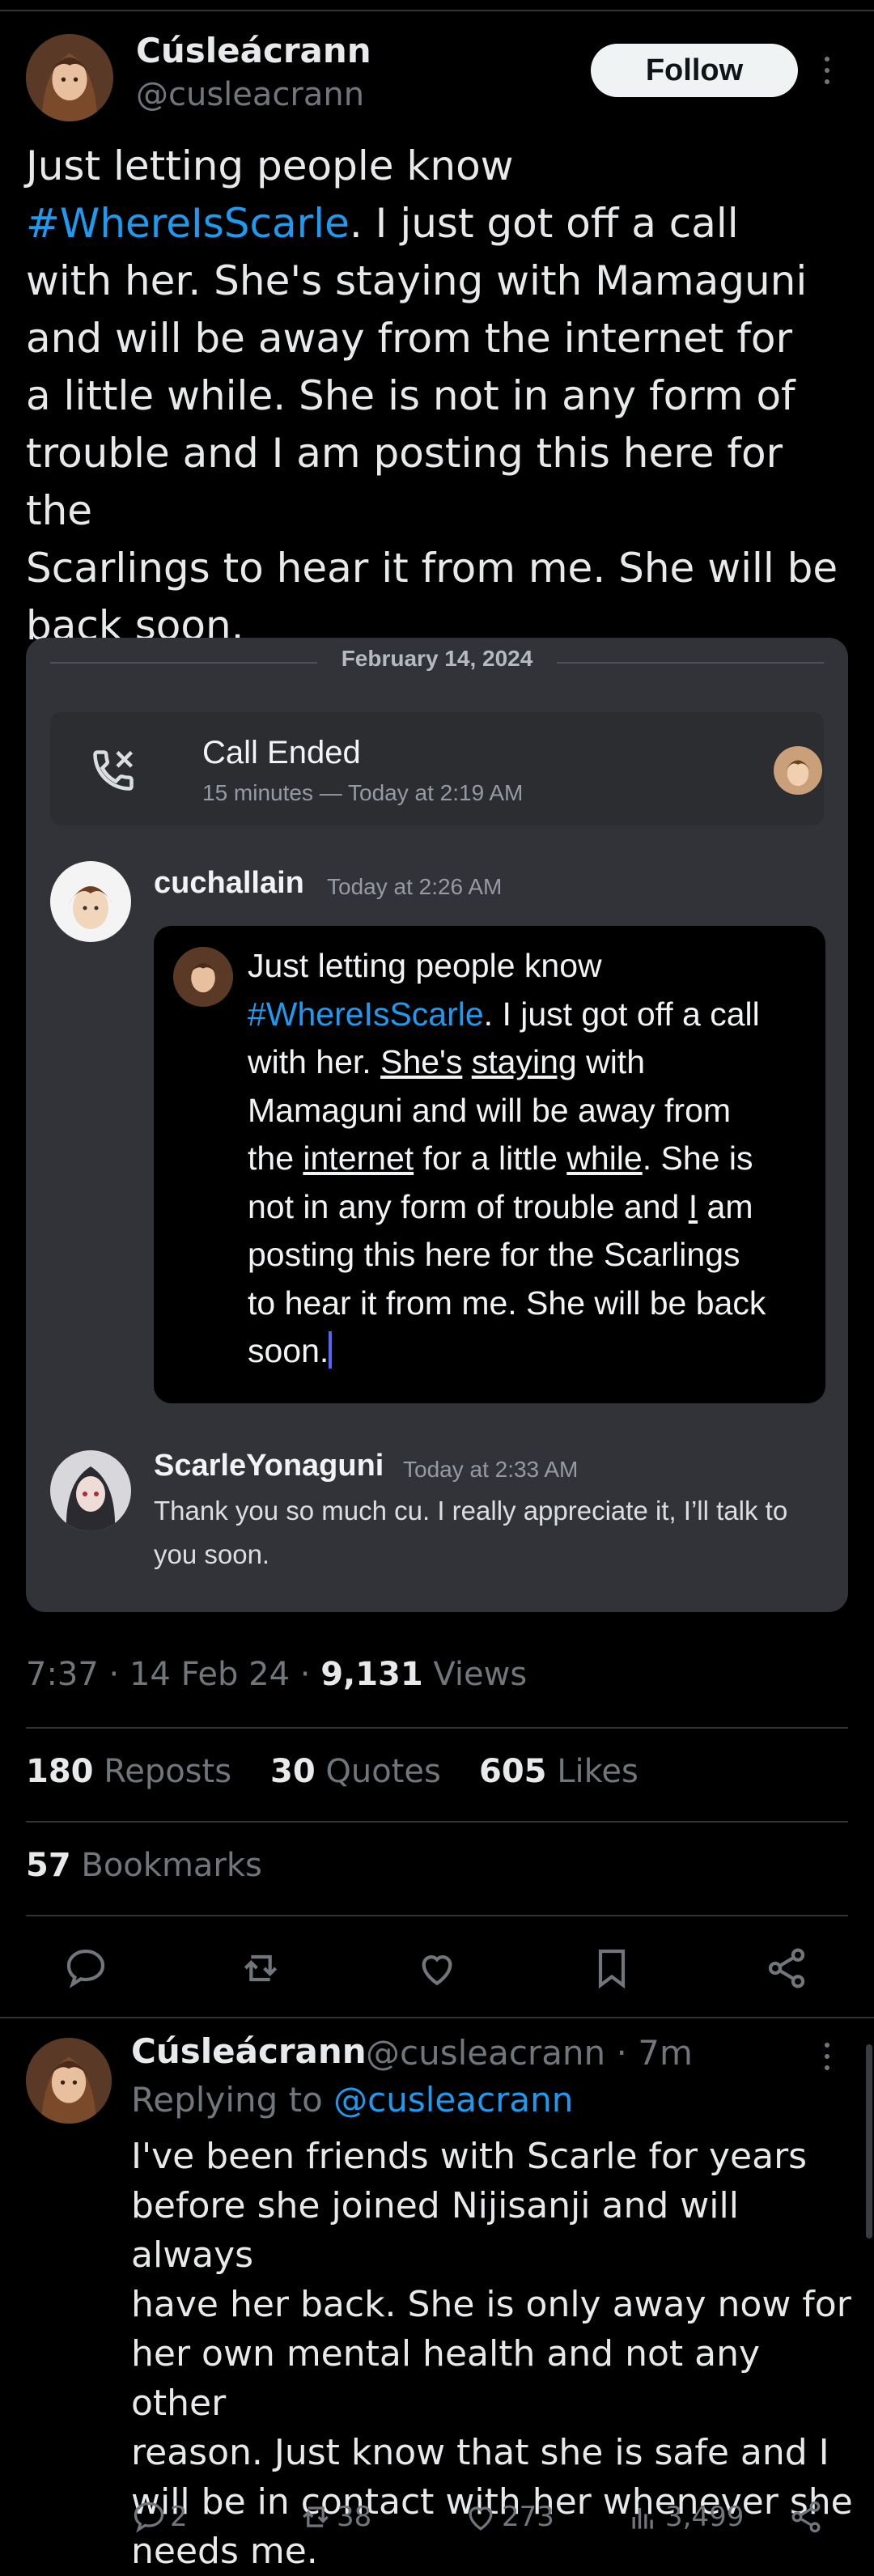  Describe the element at coordinates (491, 1469) in the screenshot. I see `msg2-time: Today at 2:33 AM` at that location.